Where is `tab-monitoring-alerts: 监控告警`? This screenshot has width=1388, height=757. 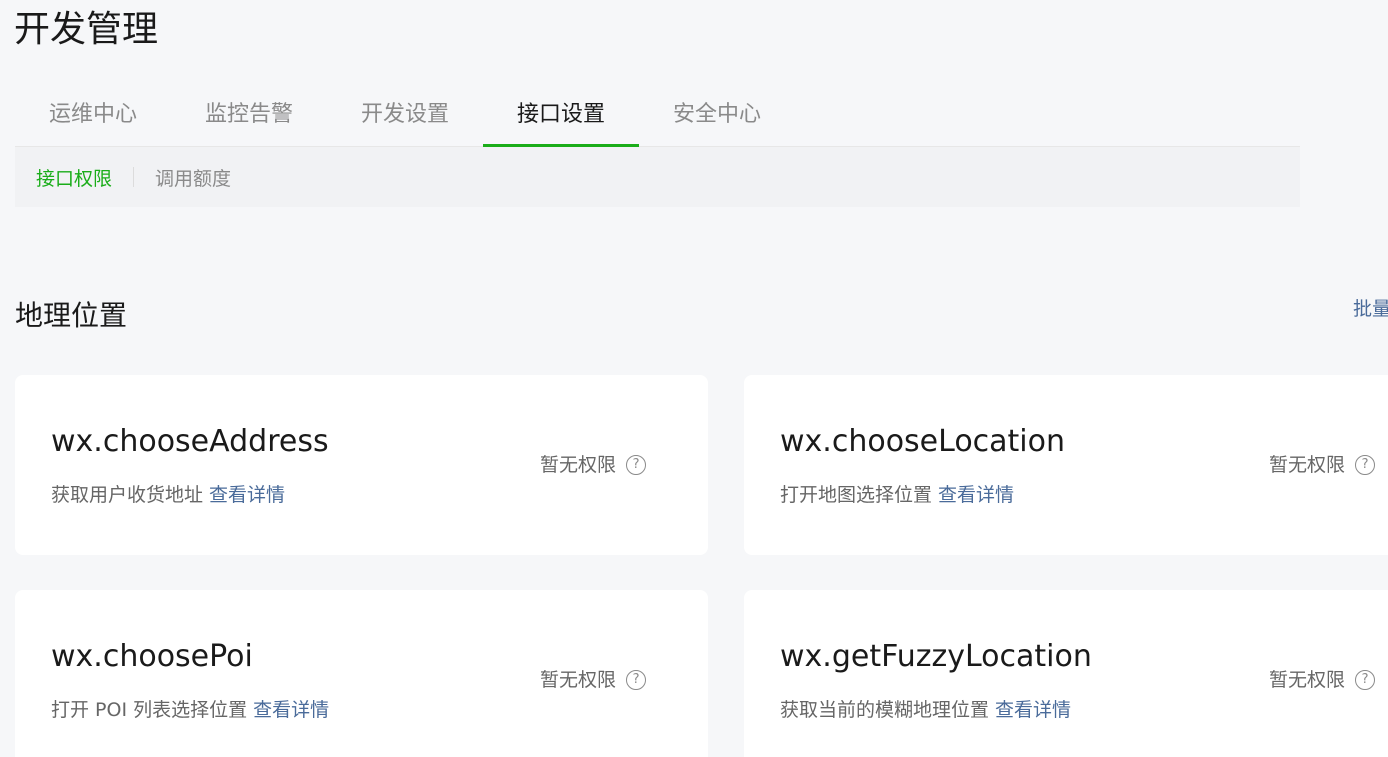 tab-monitoring-alerts: 监控告警 is located at coordinates (249, 116).